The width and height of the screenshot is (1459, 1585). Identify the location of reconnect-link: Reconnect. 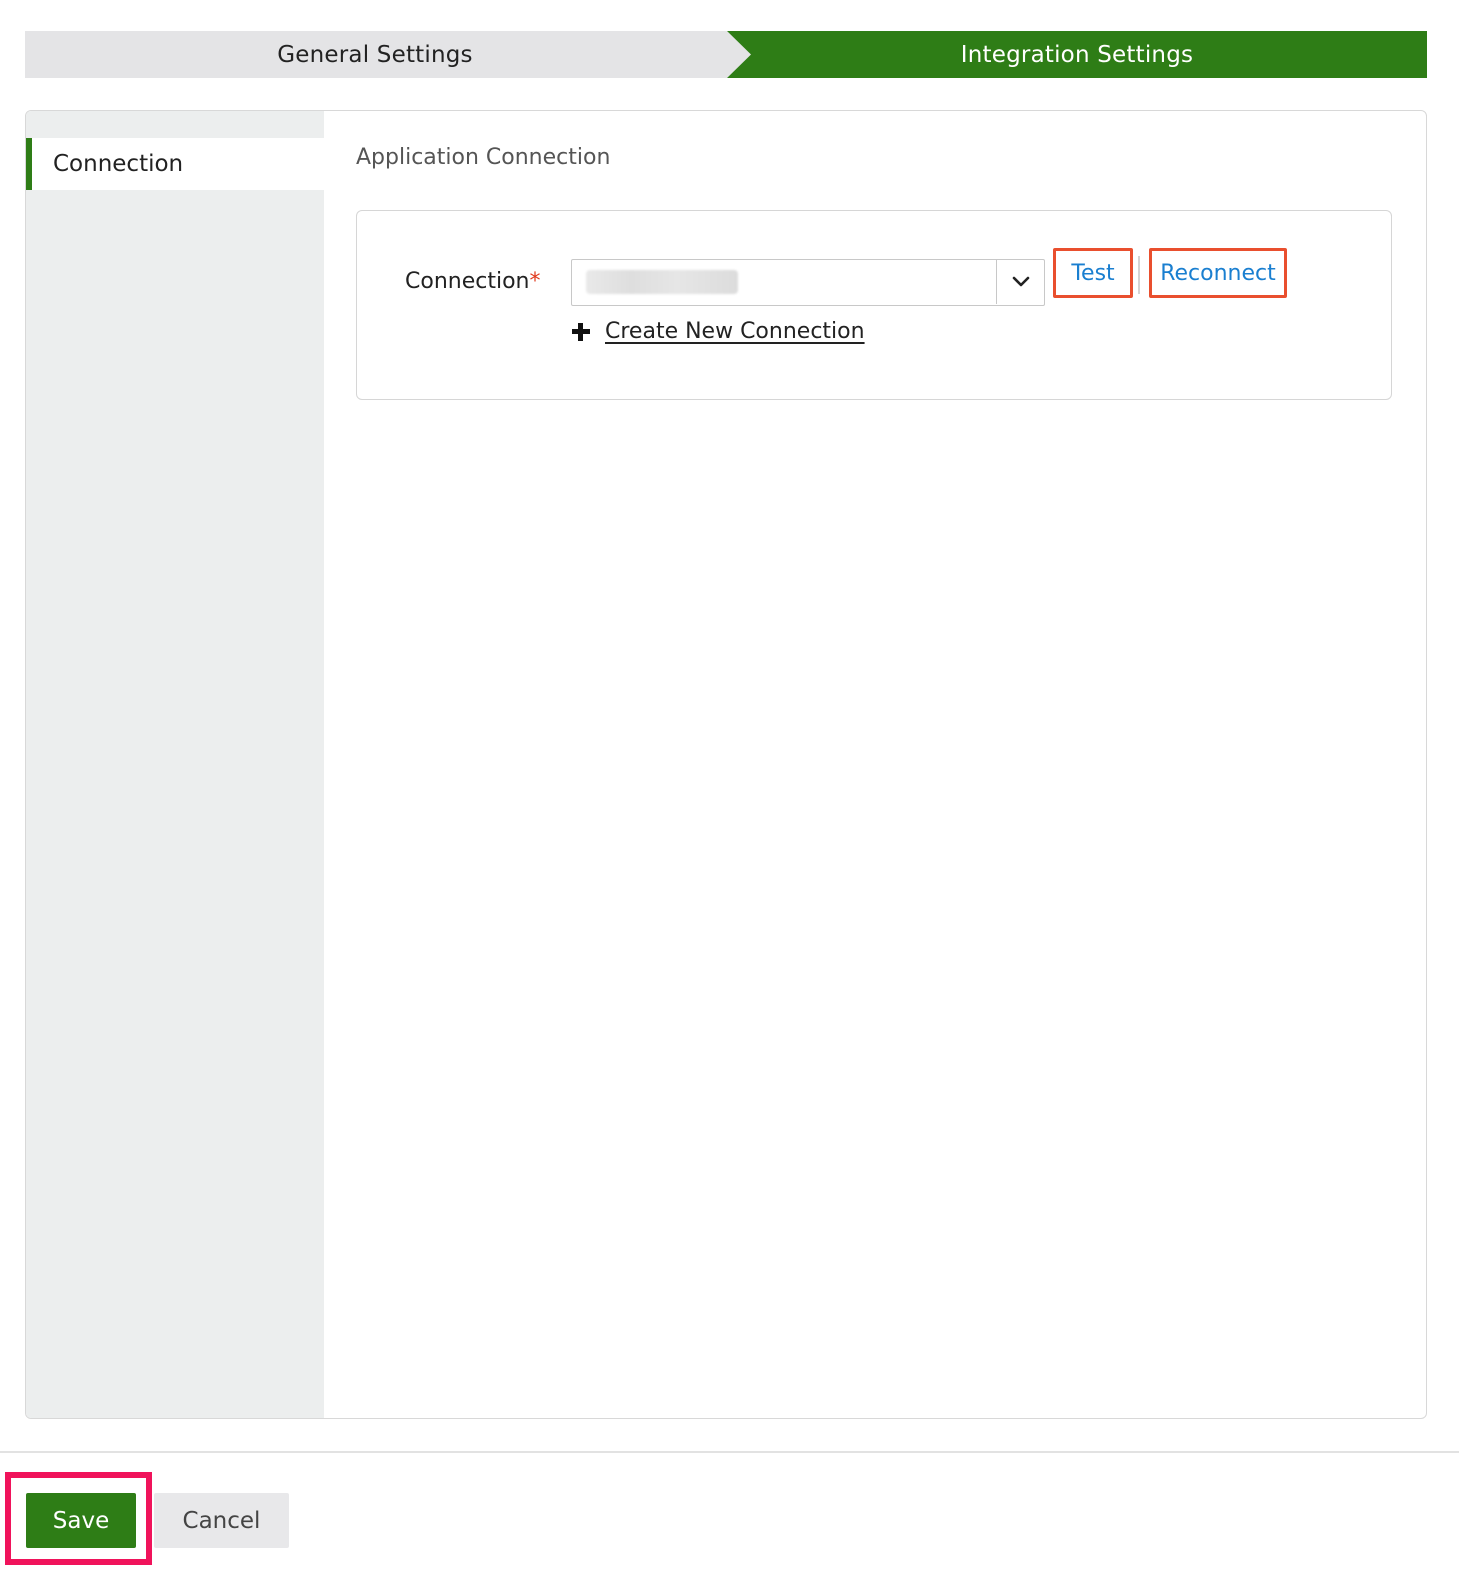
(1218, 273).